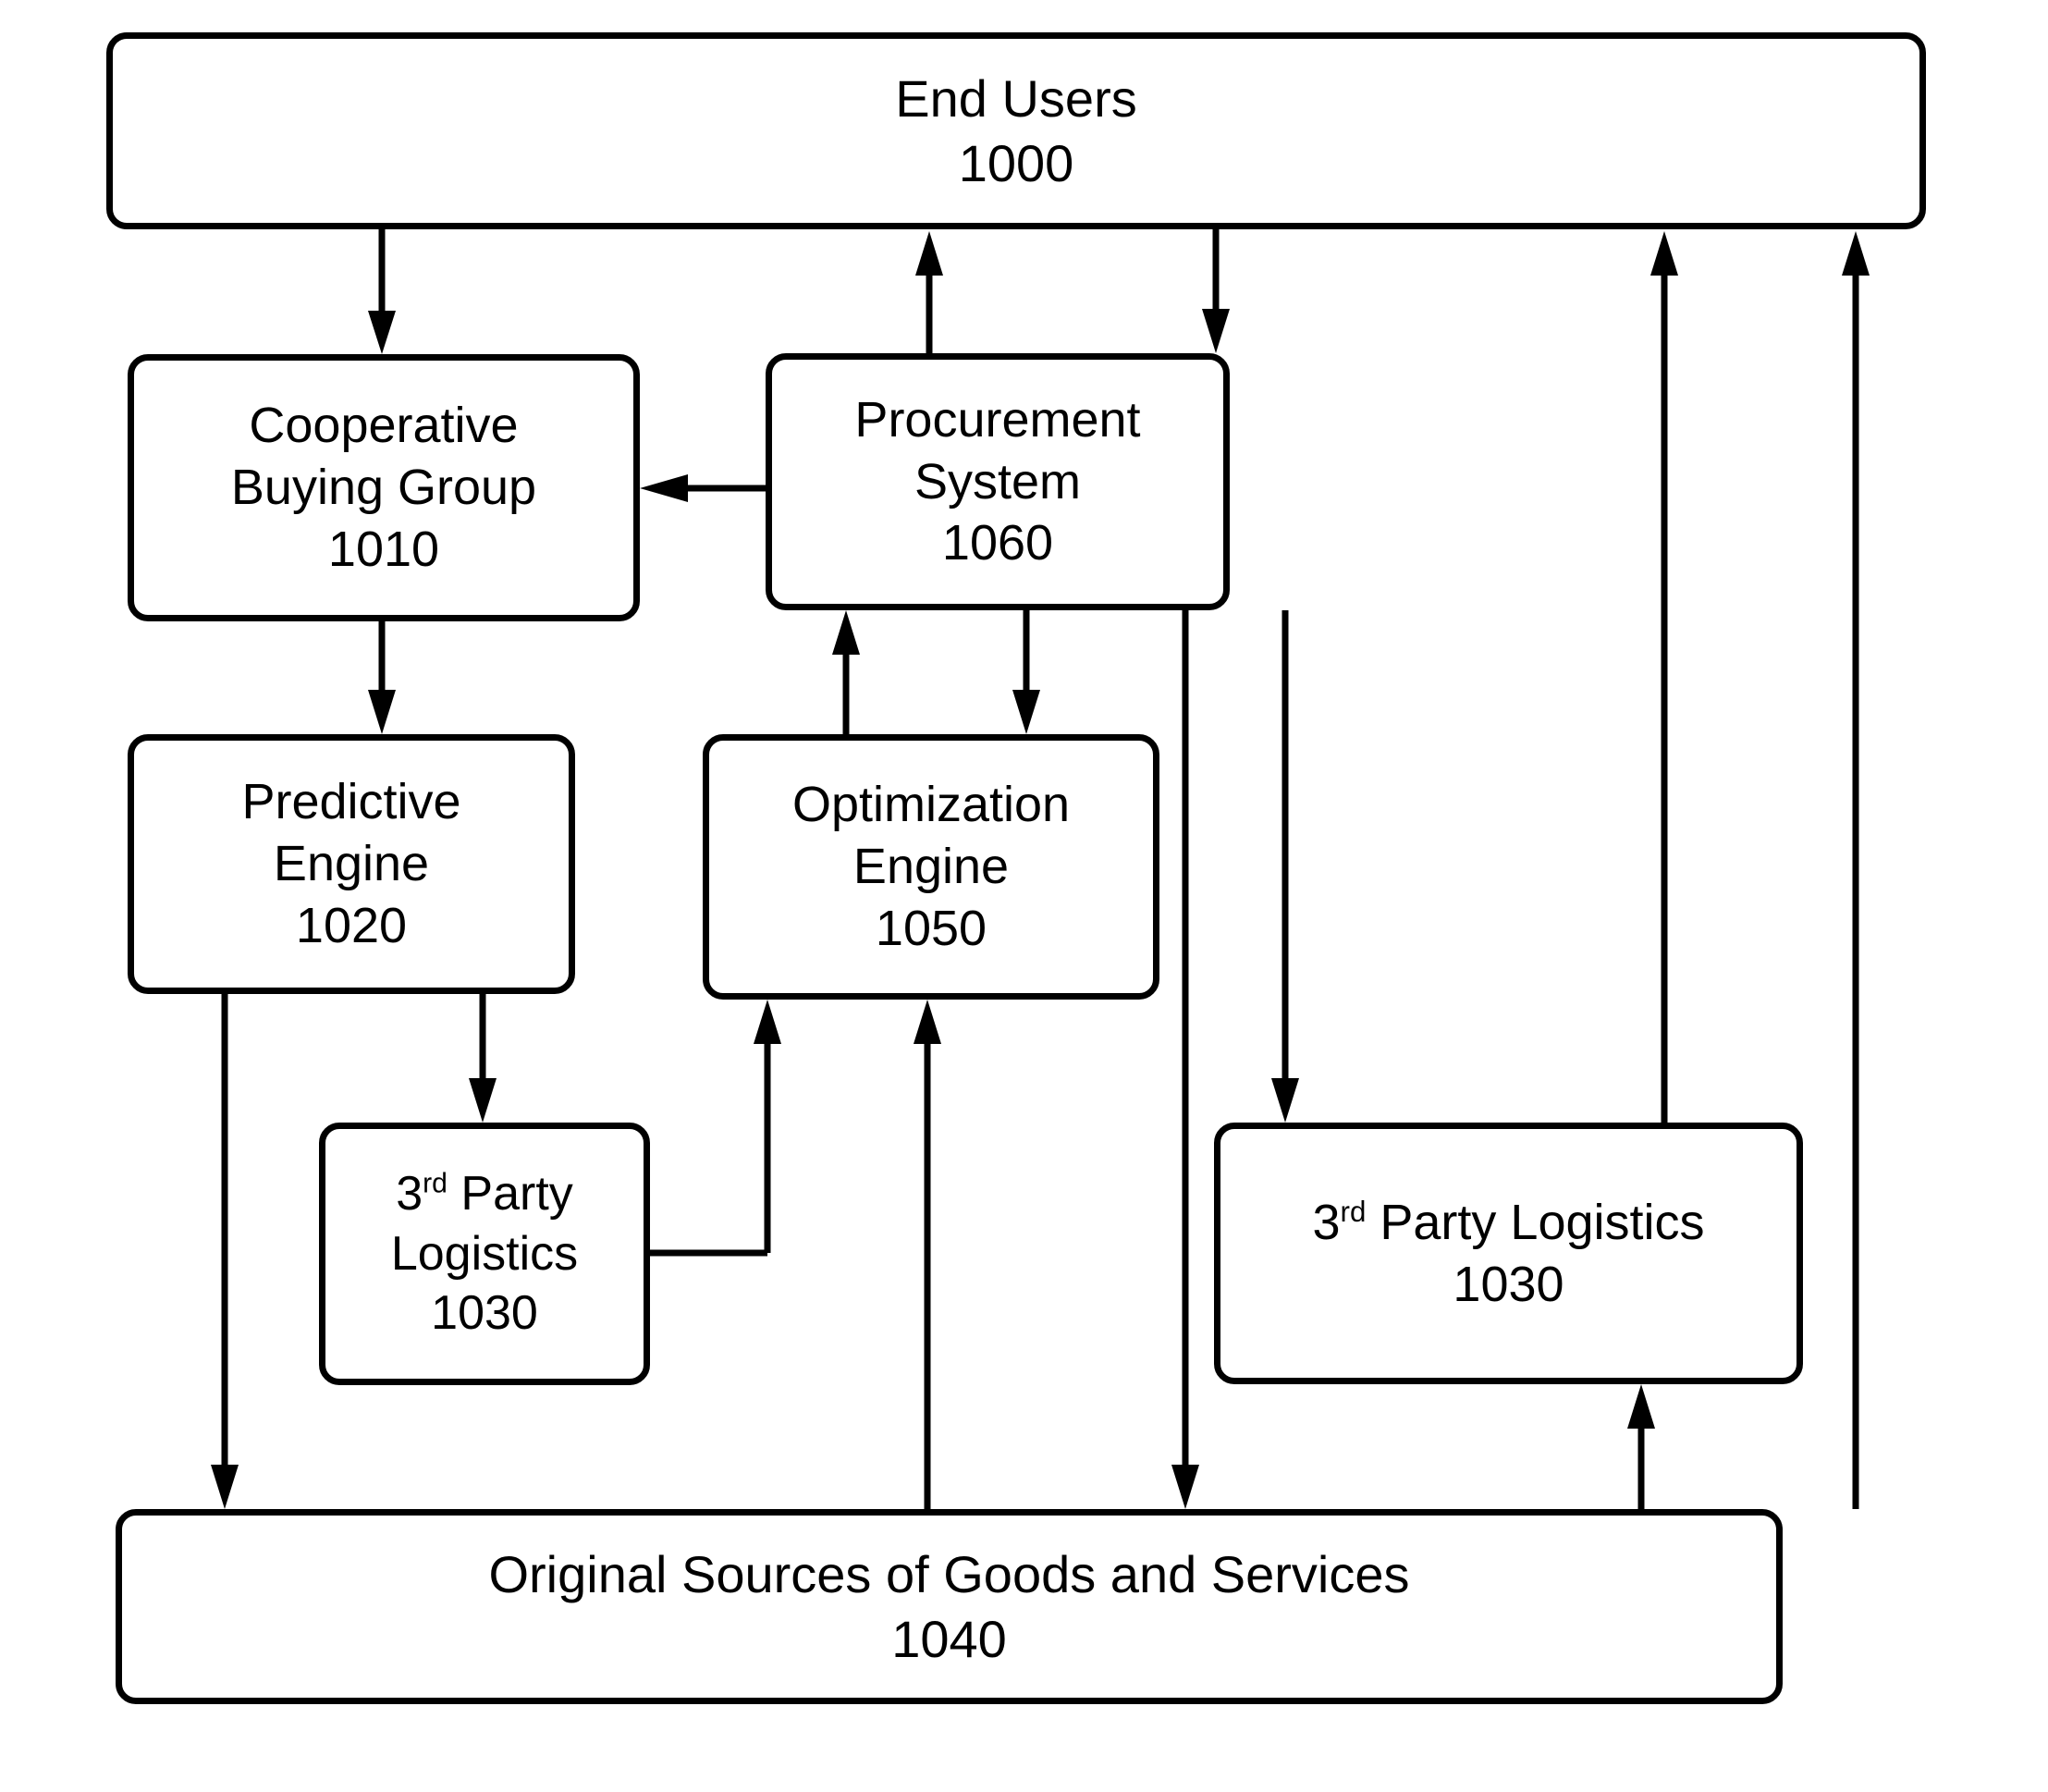 The image size is (2048, 1792). What do you see at coordinates (846, 672) in the screenshot?
I see `connector-optimization-to-procurement` at bounding box center [846, 672].